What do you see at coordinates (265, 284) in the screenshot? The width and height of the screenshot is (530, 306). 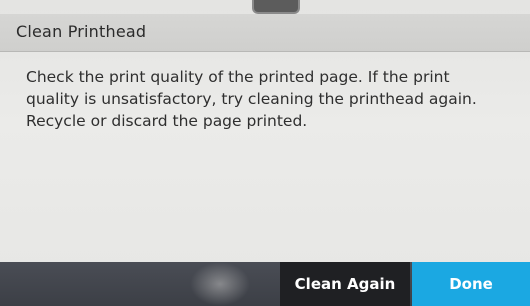 I see `button-bar: Clean Again Done` at bounding box center [265, 284].